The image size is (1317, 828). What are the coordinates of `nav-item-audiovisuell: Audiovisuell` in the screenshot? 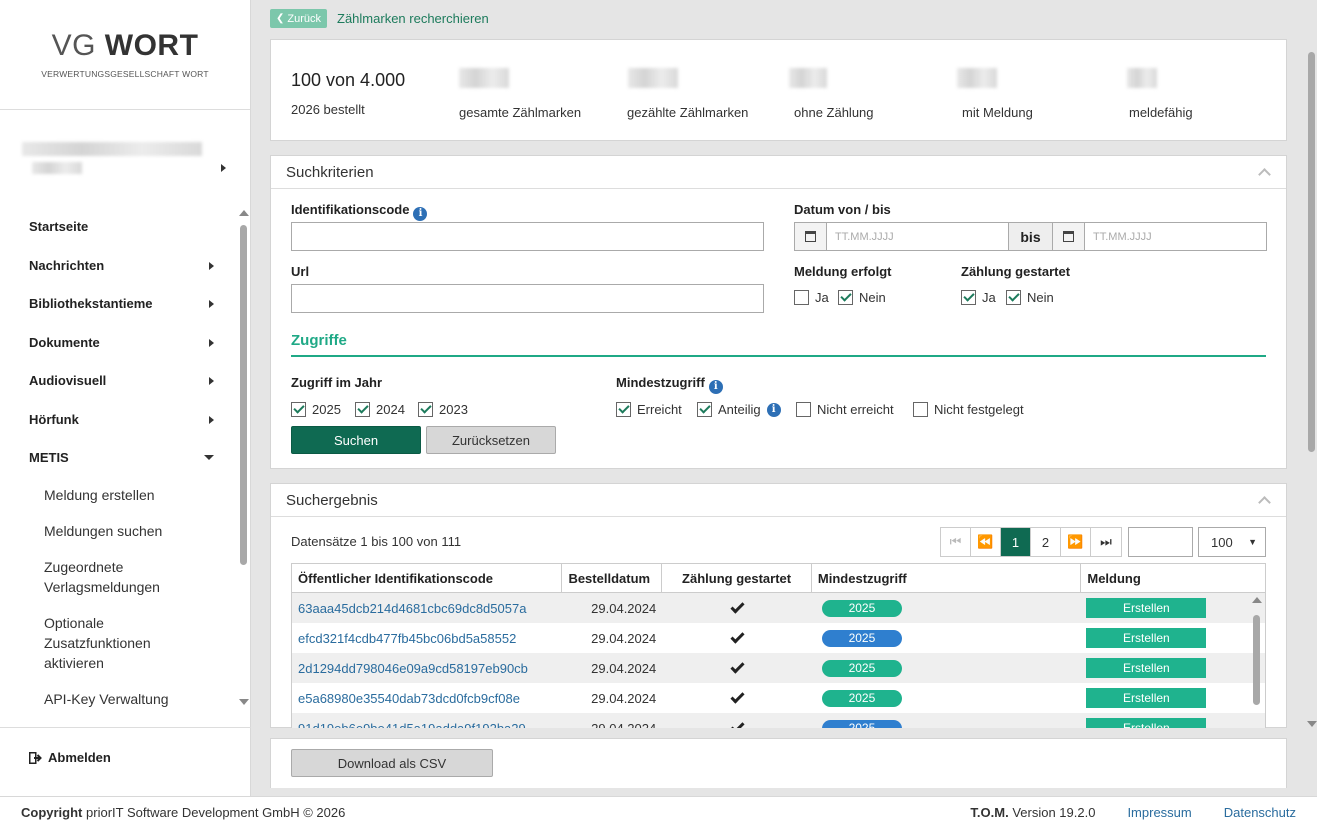 It's located at (121, 380).